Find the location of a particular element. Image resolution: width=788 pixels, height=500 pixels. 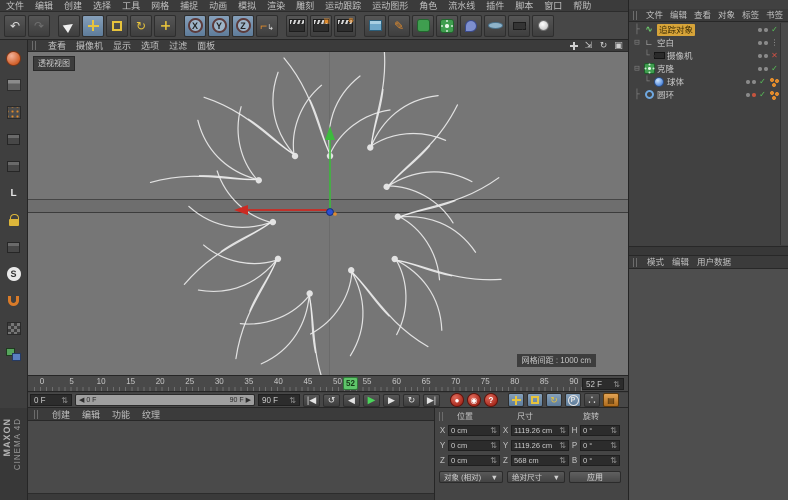

prev-frame-button: ◀ is located at coordinates (351, 400).